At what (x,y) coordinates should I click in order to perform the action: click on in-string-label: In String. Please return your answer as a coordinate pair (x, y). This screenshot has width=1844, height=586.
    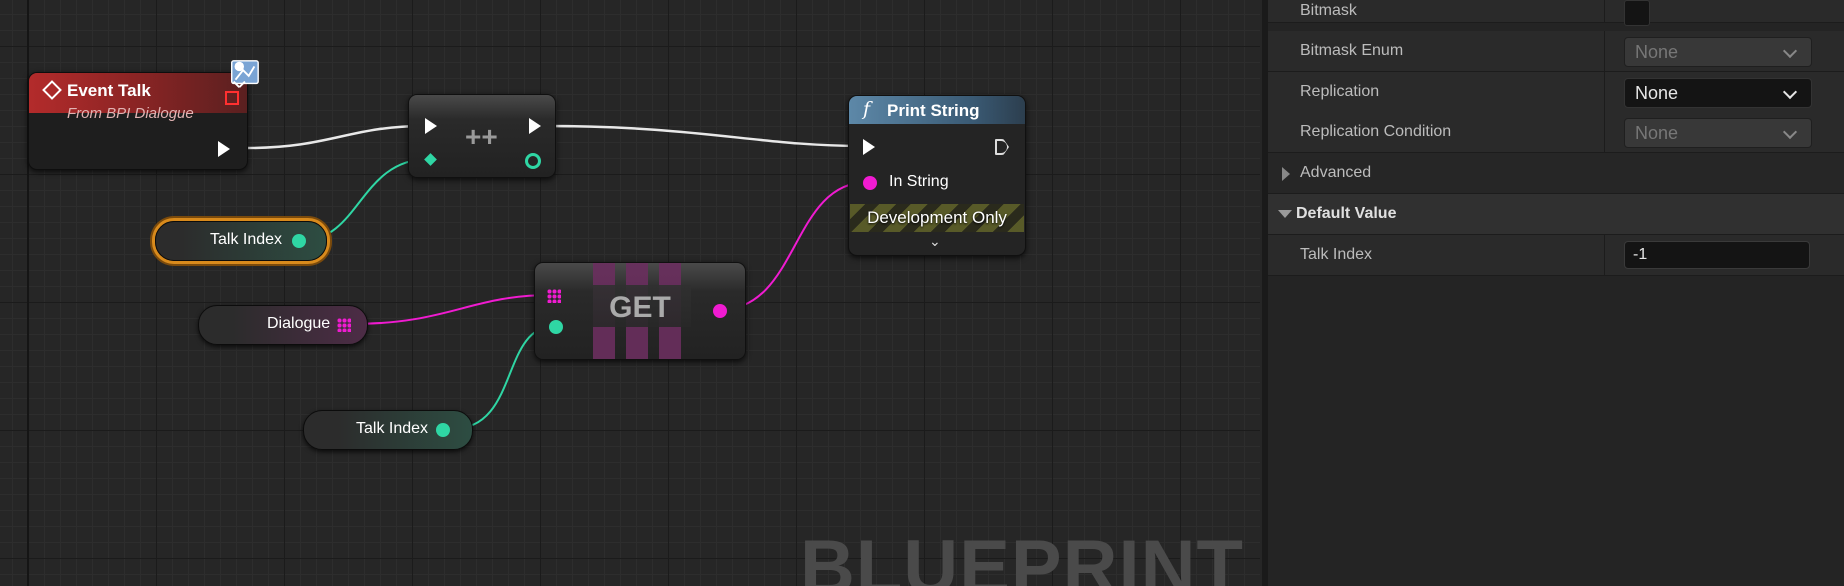
    Looking at the image, I should click on (919, 181).